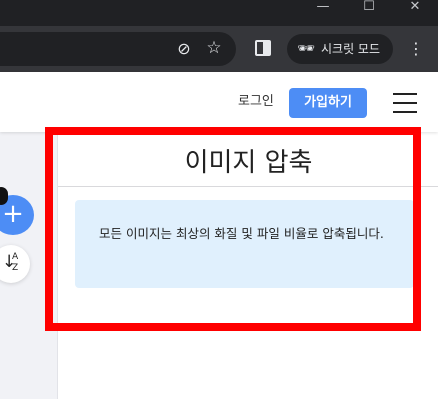  What do you see at coordinates (323, 10) in the screenshot?
I see `minimize-button: —` at bounding box center [323, 10].